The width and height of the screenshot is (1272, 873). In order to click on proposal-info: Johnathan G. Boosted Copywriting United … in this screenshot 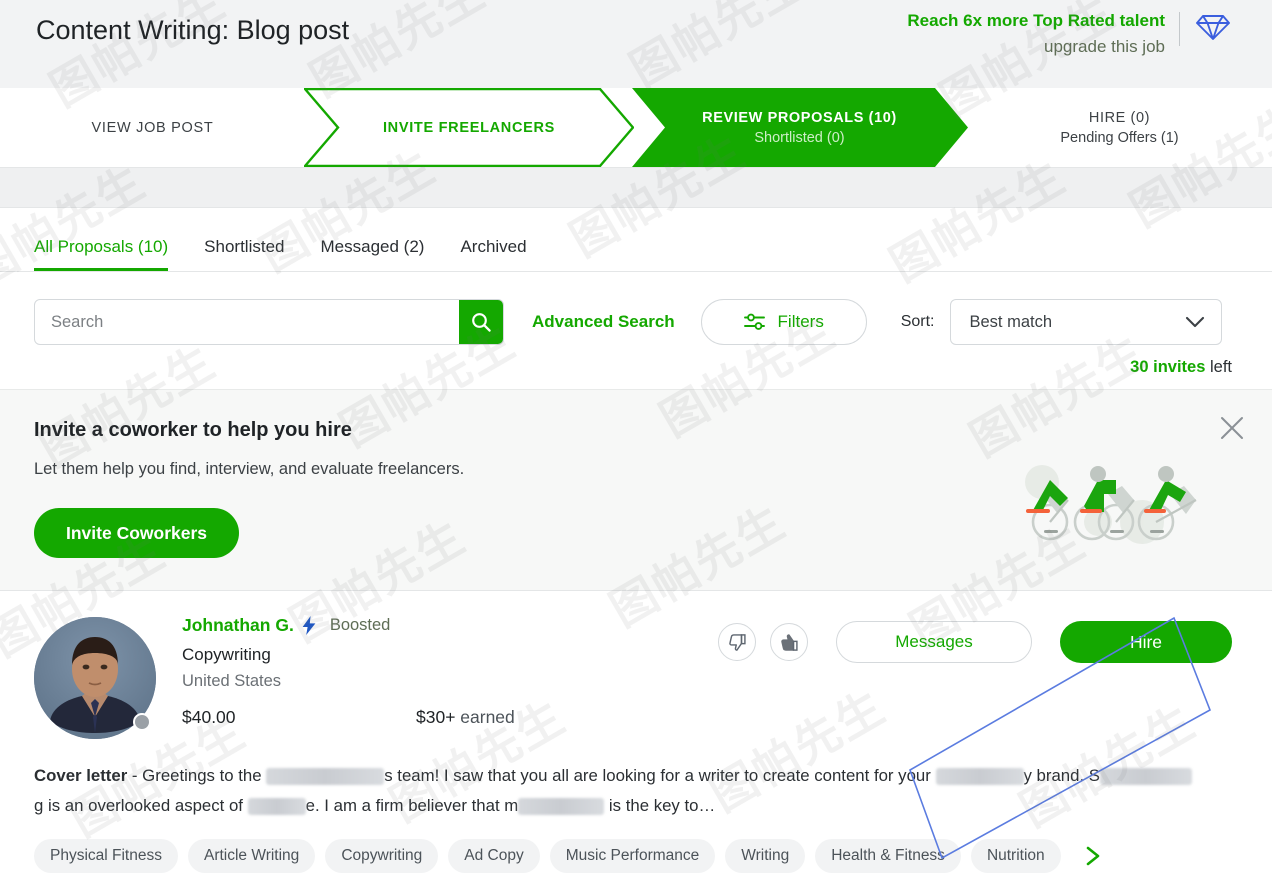, I will do `click(450, 670)`.